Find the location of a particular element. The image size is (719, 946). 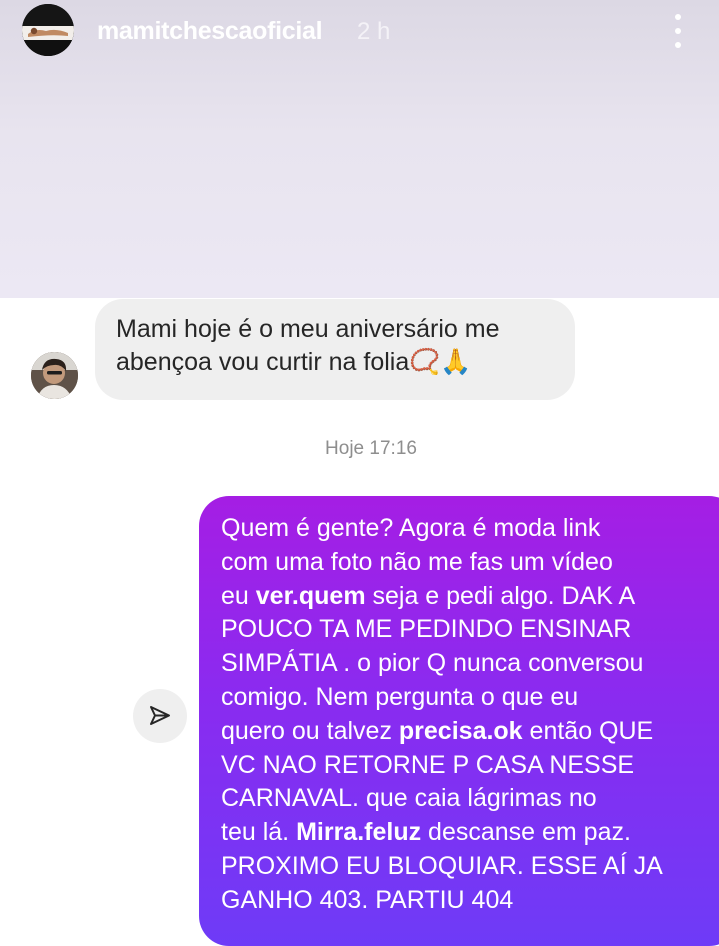

outgoing-message-line: SIMPÁTIA . o pior Q nunca conversou is located at coordinates (432, 663).